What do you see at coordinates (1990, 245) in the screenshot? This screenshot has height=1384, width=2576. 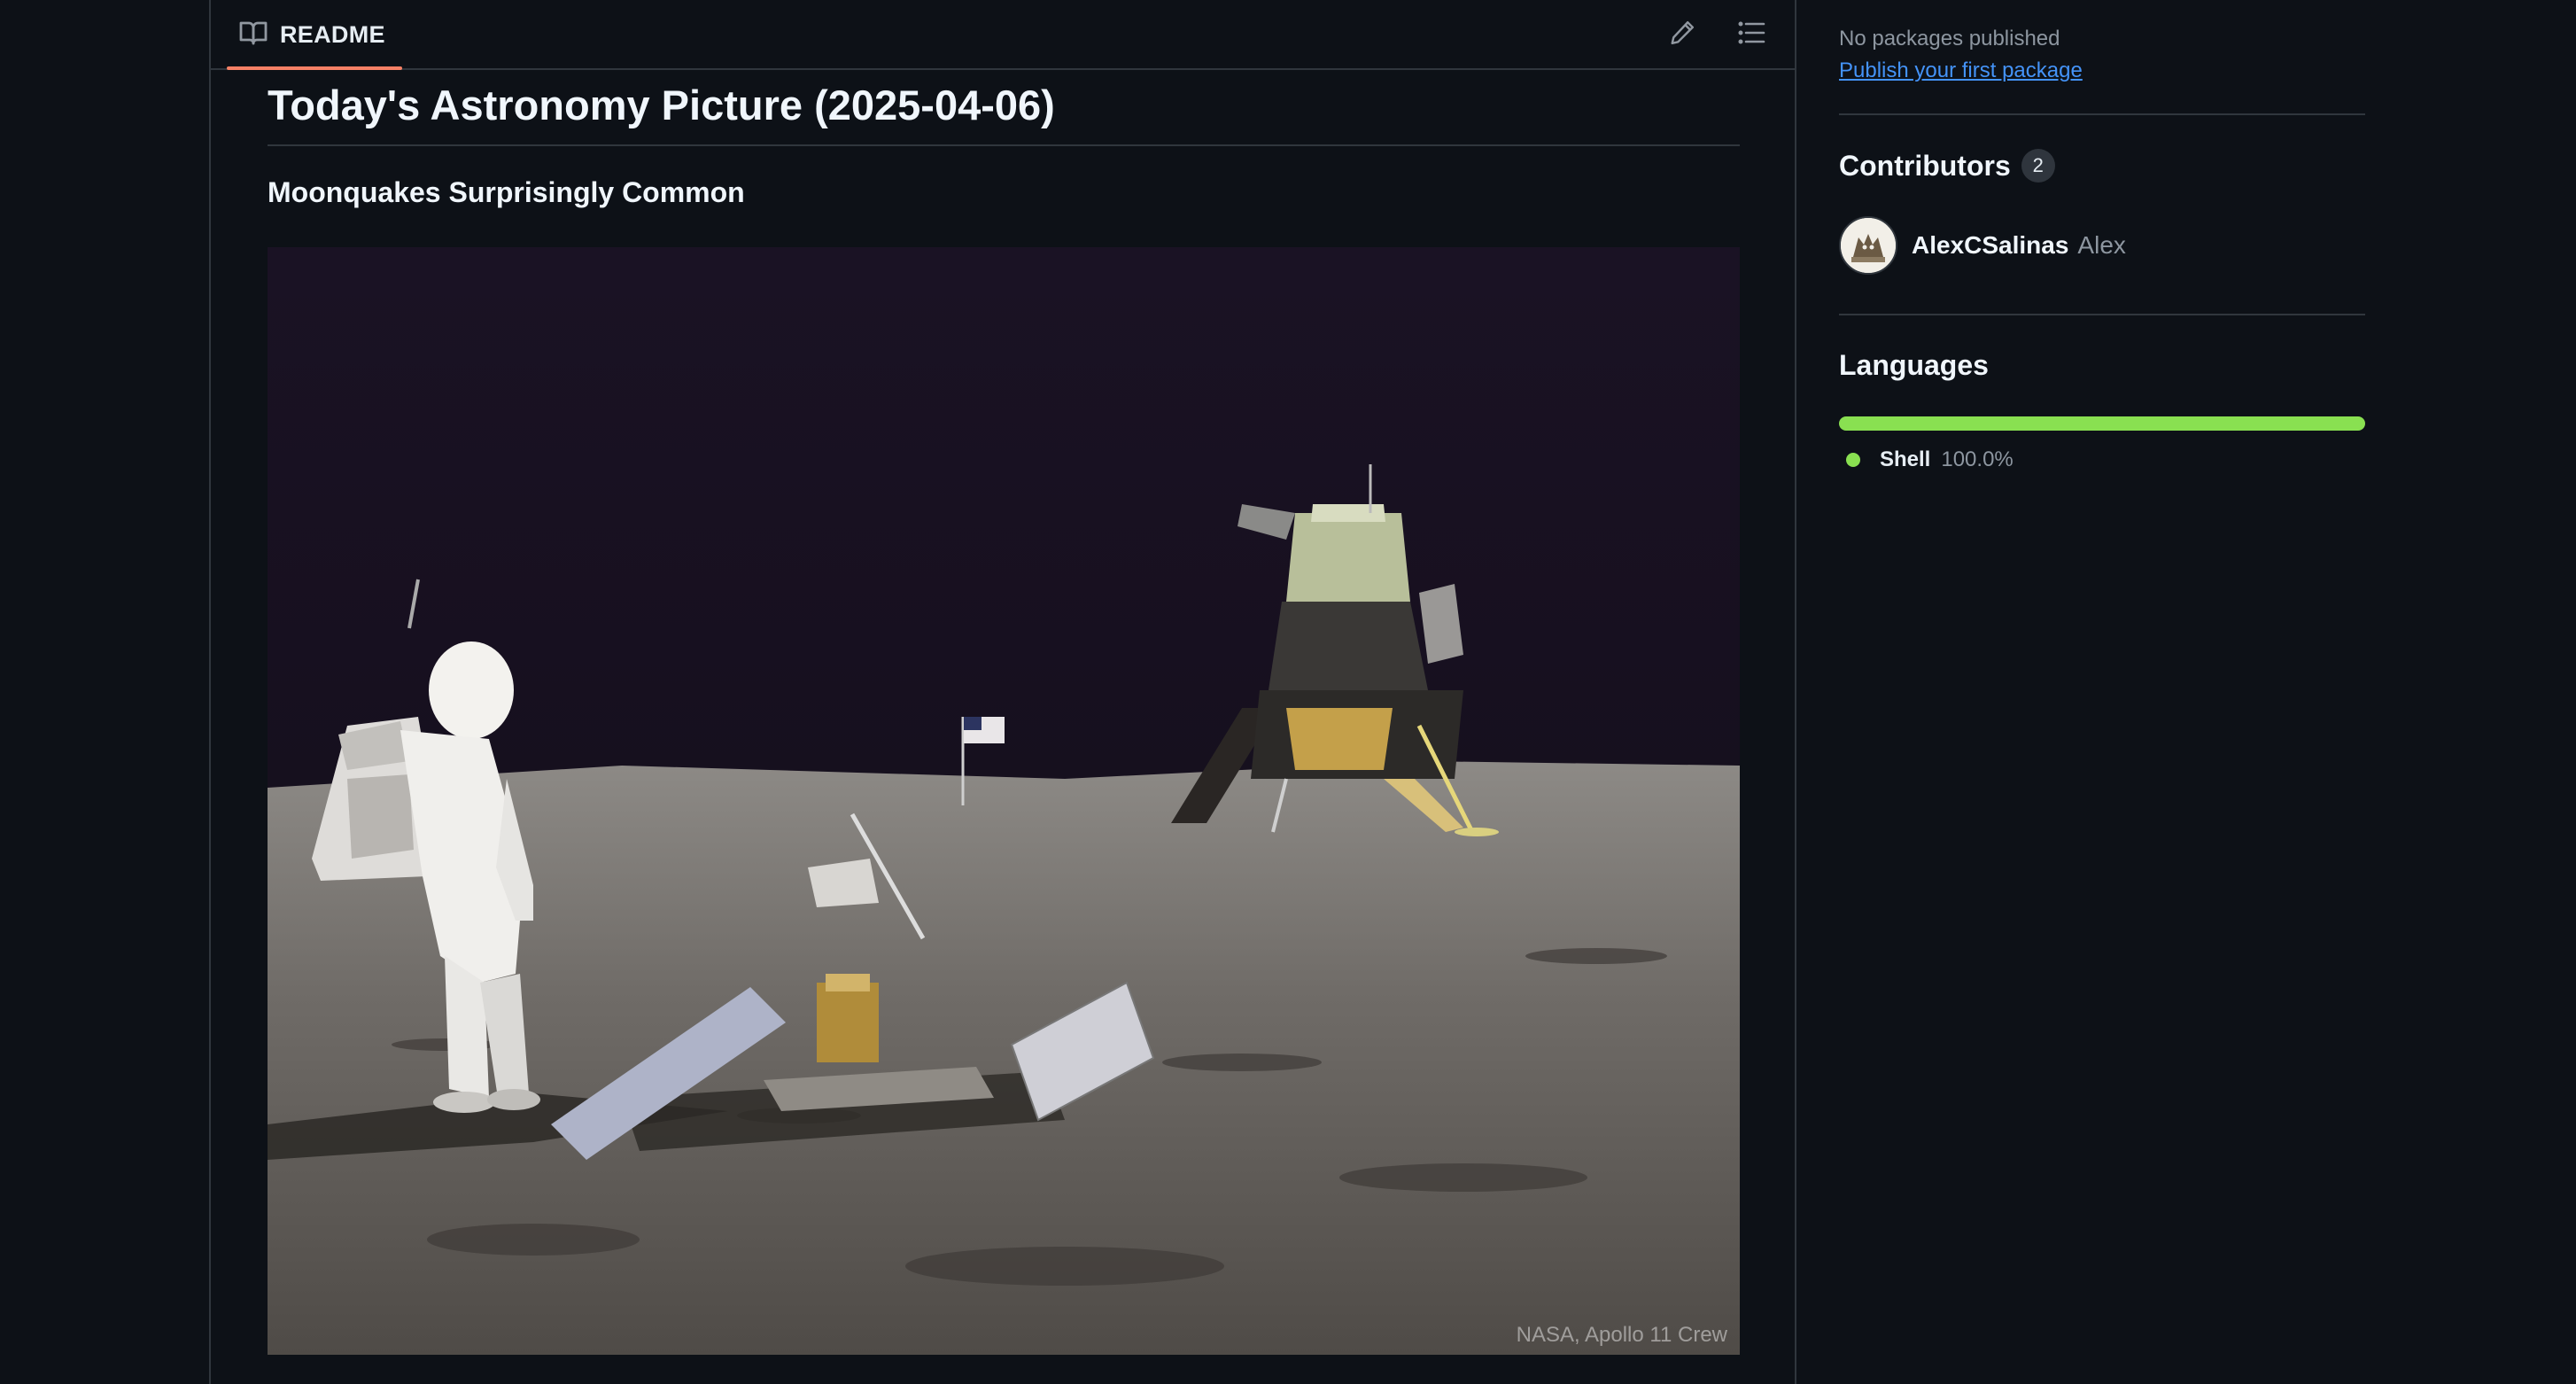 I see `contributor-login: AlexCSalinas` at bounding box center [1990, 245].